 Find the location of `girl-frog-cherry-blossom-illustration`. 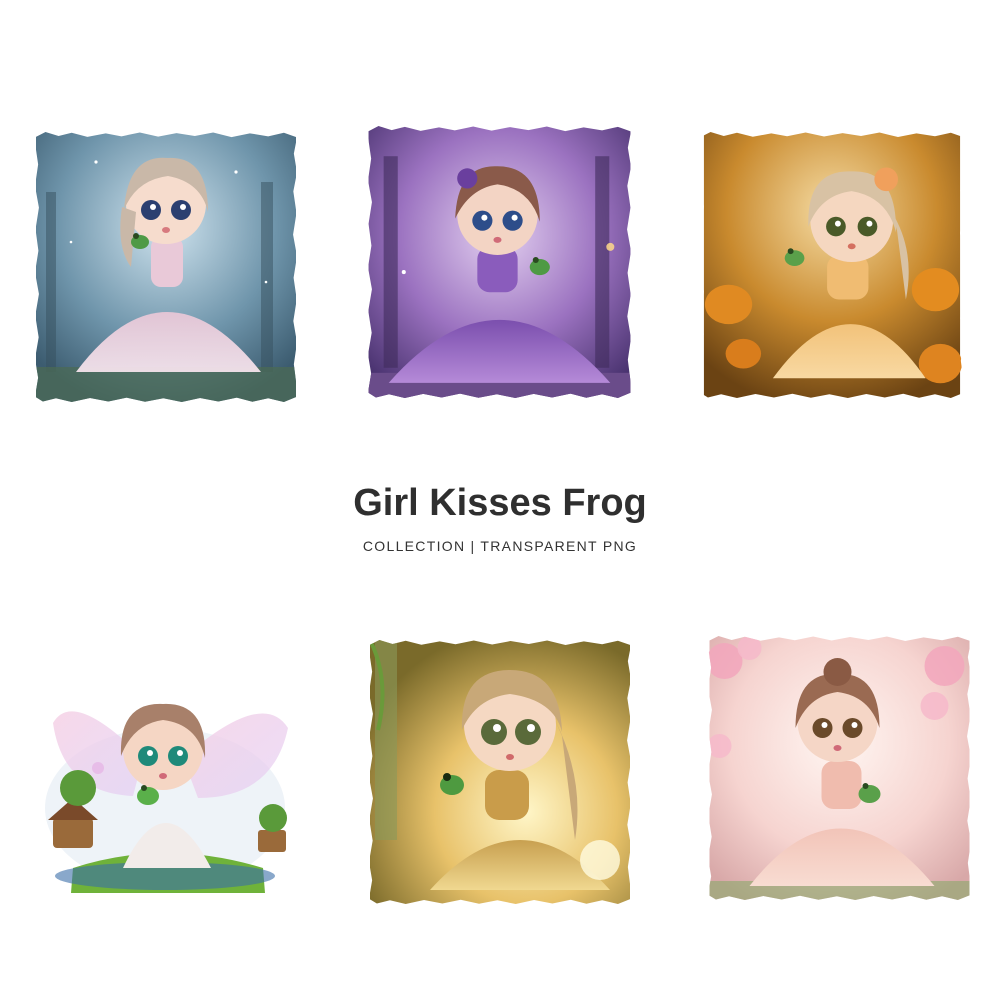

girl-frog-cherry-blossom-illustration is located at coordinates (839, 768).